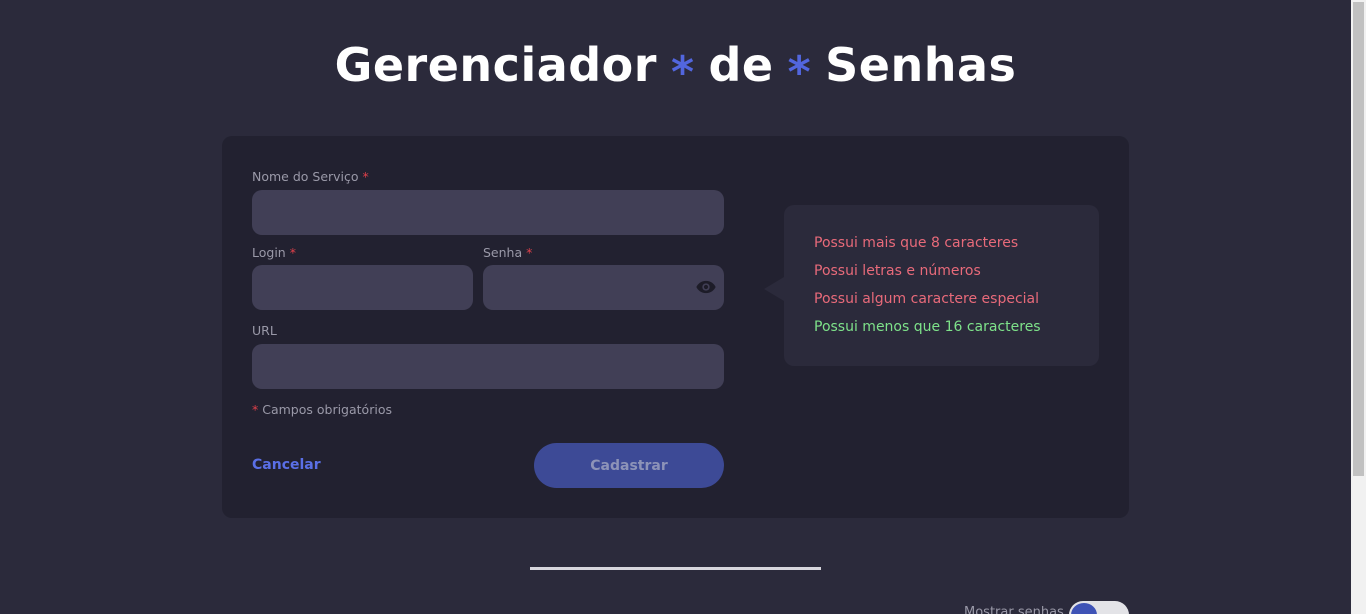  What do you see at coordinates (603, 287) in the screenshot?
I see `password-input` at bounding box center [603, 287].